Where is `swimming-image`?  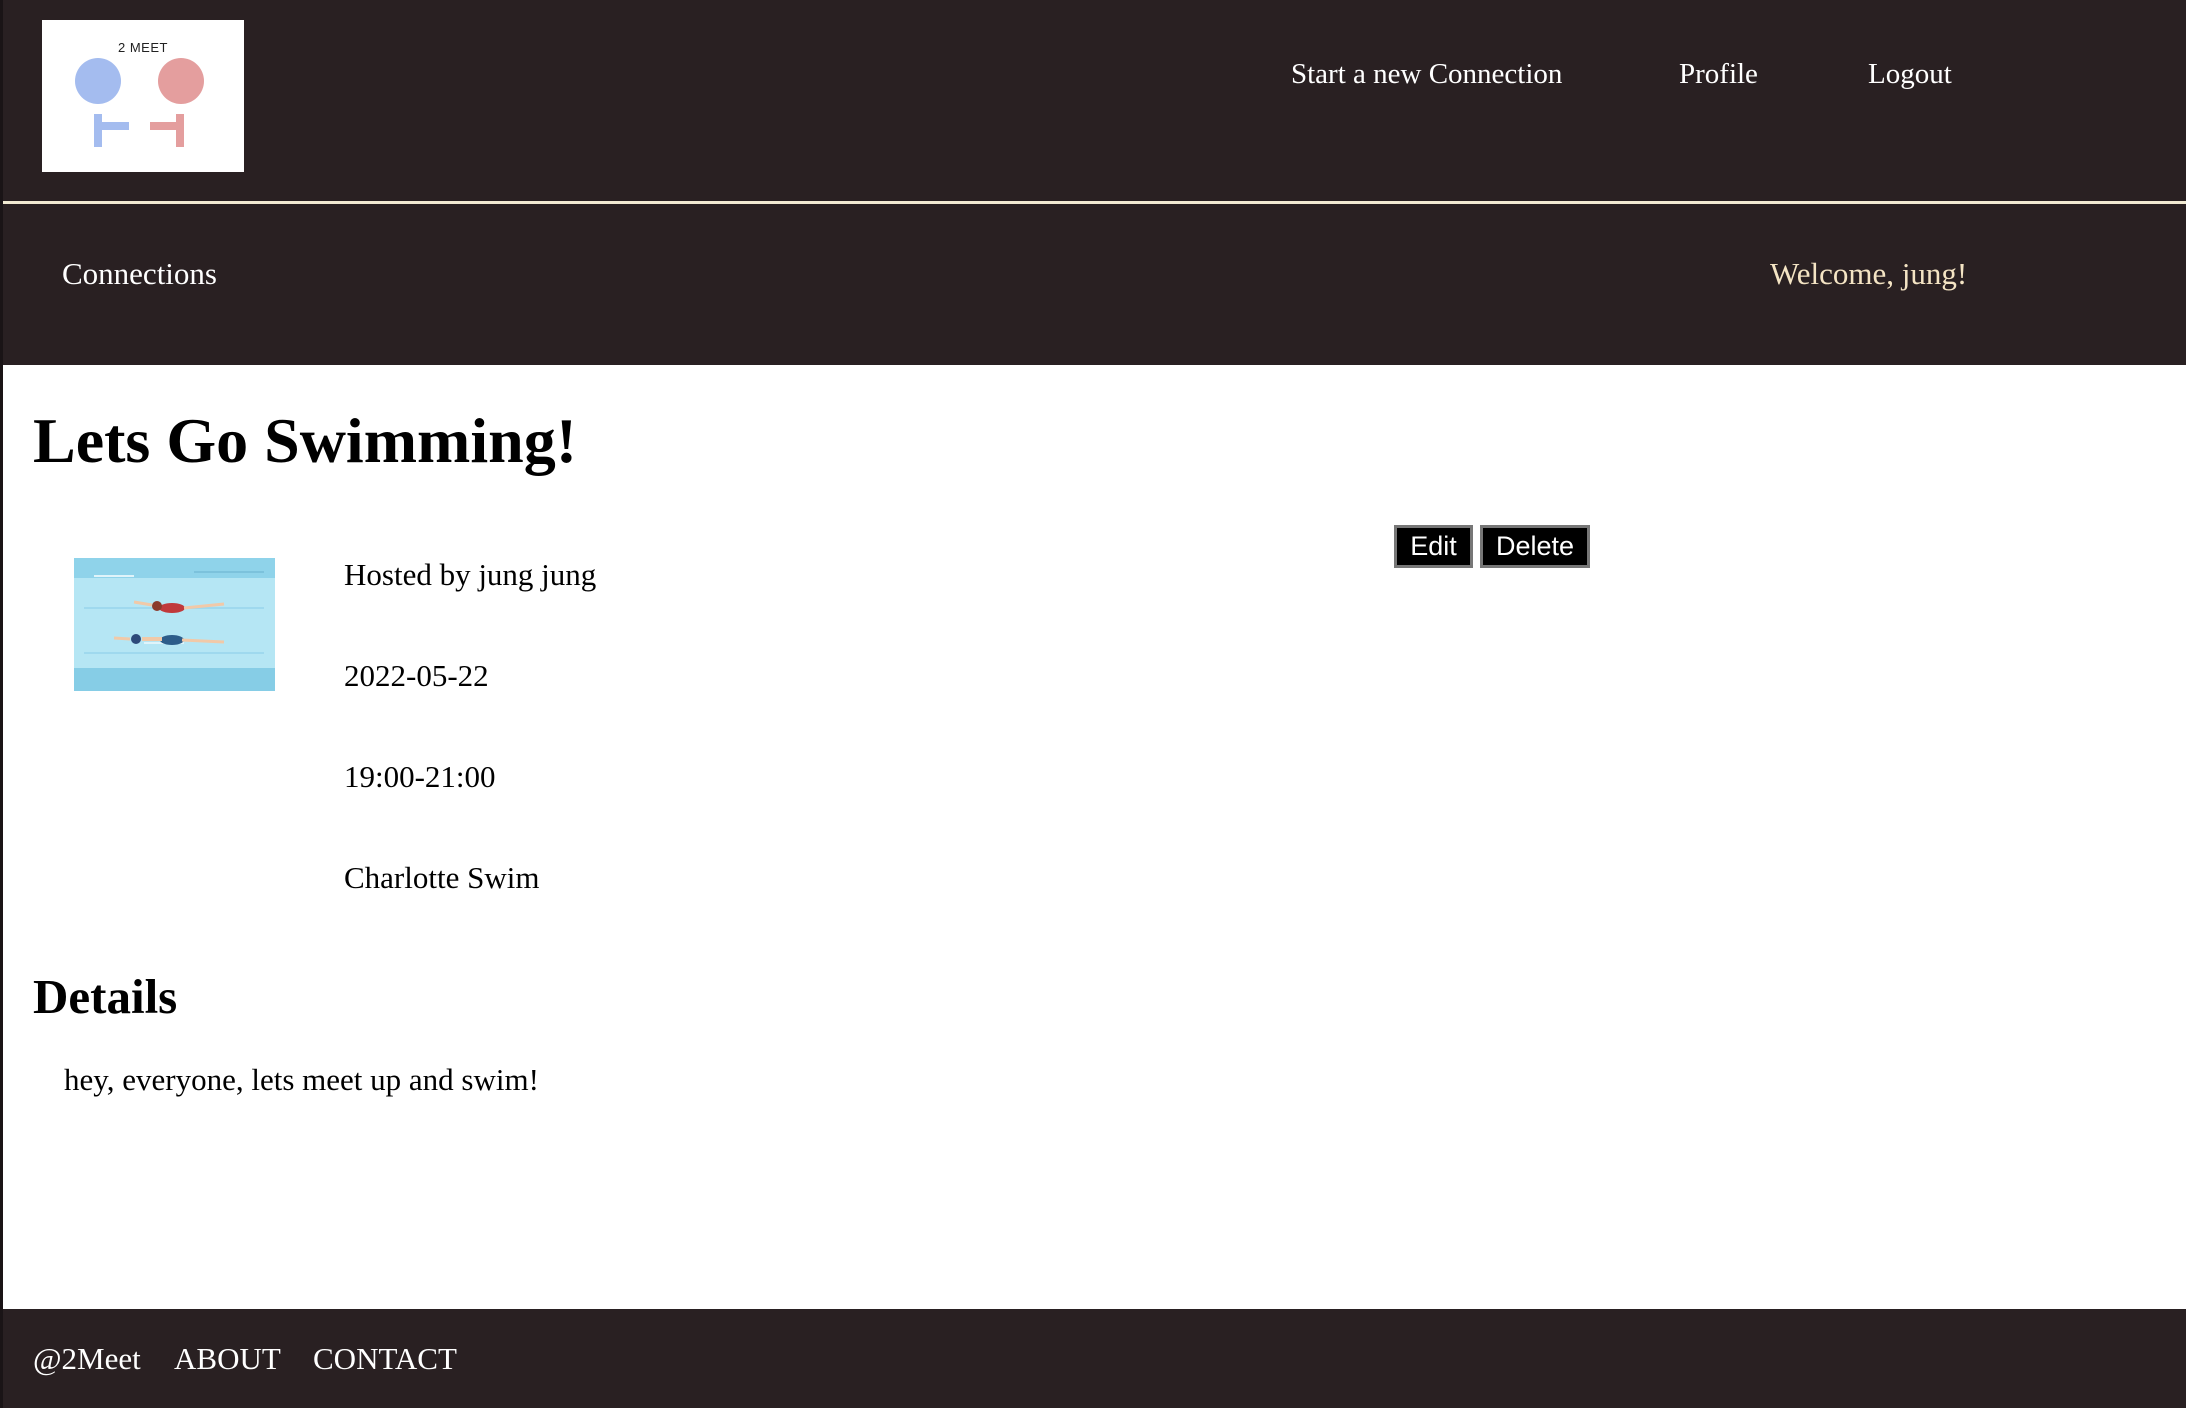 swimming-image is located at coordinates (174, 624).